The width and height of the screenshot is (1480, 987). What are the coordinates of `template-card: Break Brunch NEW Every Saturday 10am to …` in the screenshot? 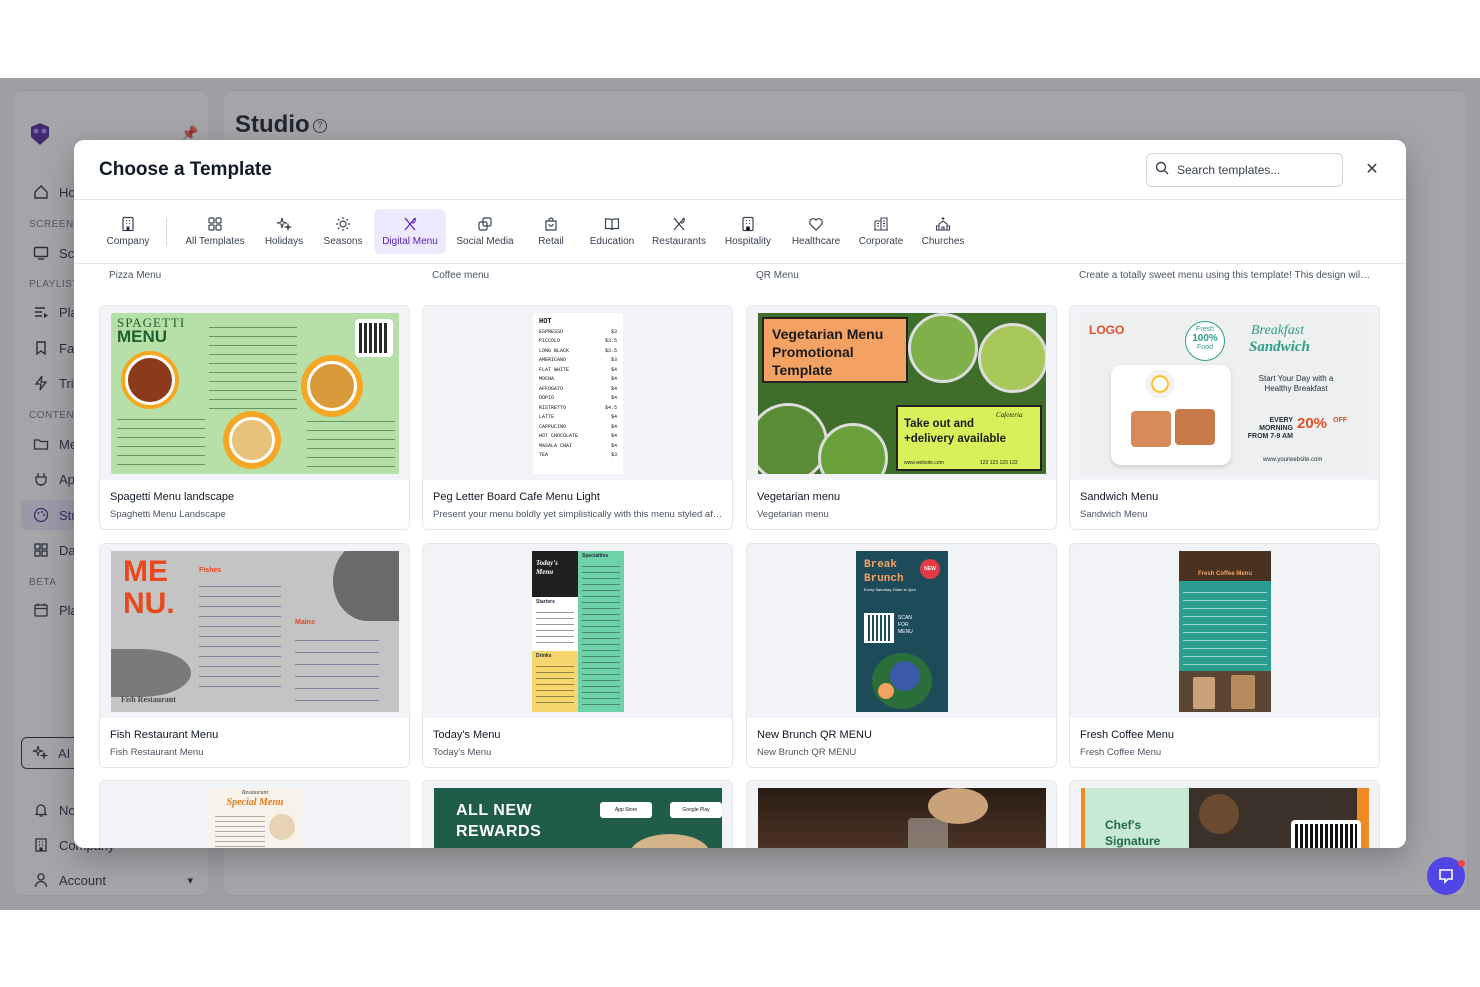 It's located at (901, 655).